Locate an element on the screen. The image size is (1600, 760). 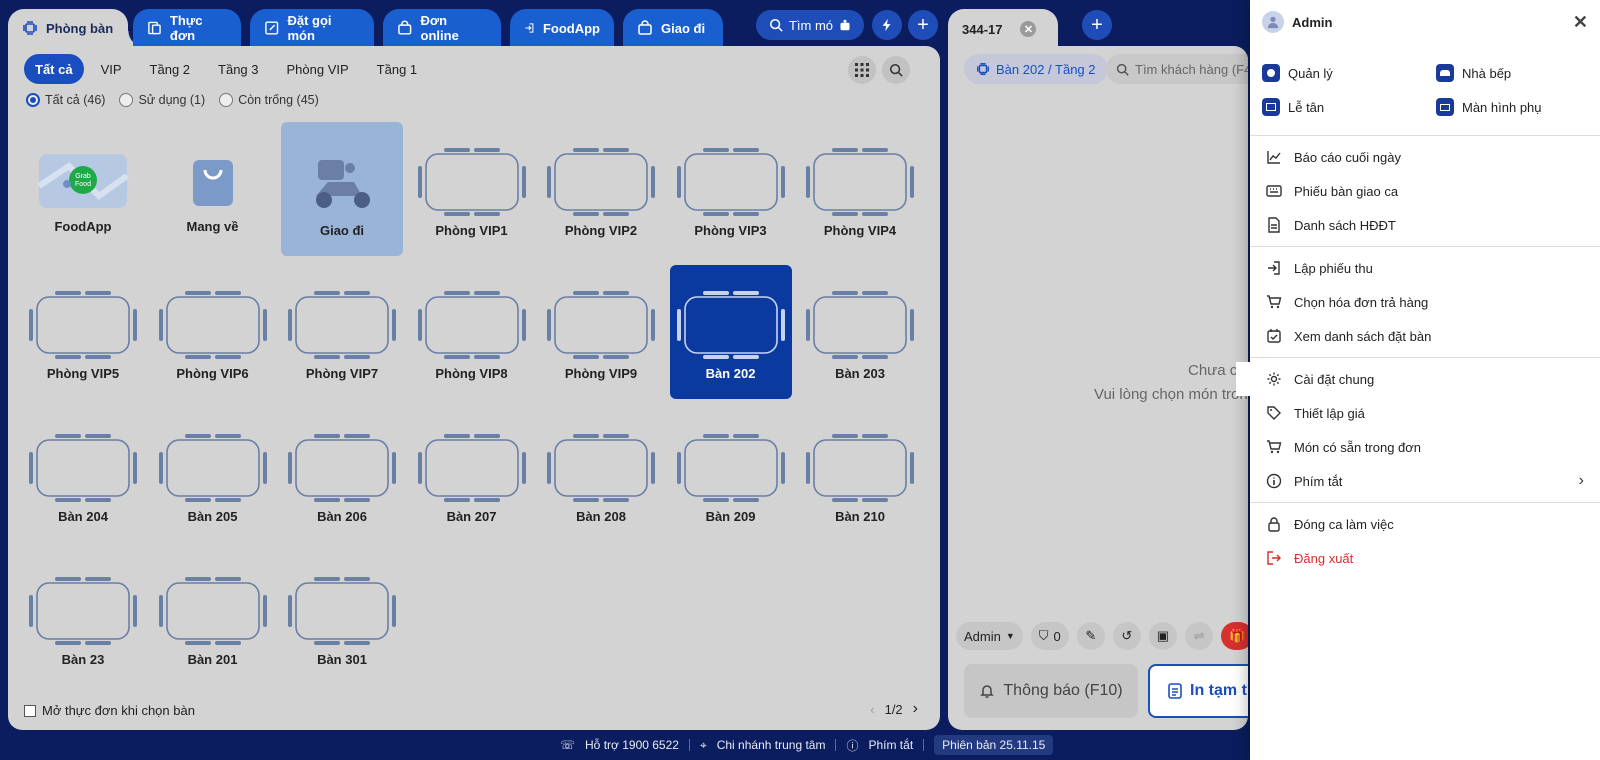
tab-phong-ban: Phòng bàn is located at coordinates (76, 28).